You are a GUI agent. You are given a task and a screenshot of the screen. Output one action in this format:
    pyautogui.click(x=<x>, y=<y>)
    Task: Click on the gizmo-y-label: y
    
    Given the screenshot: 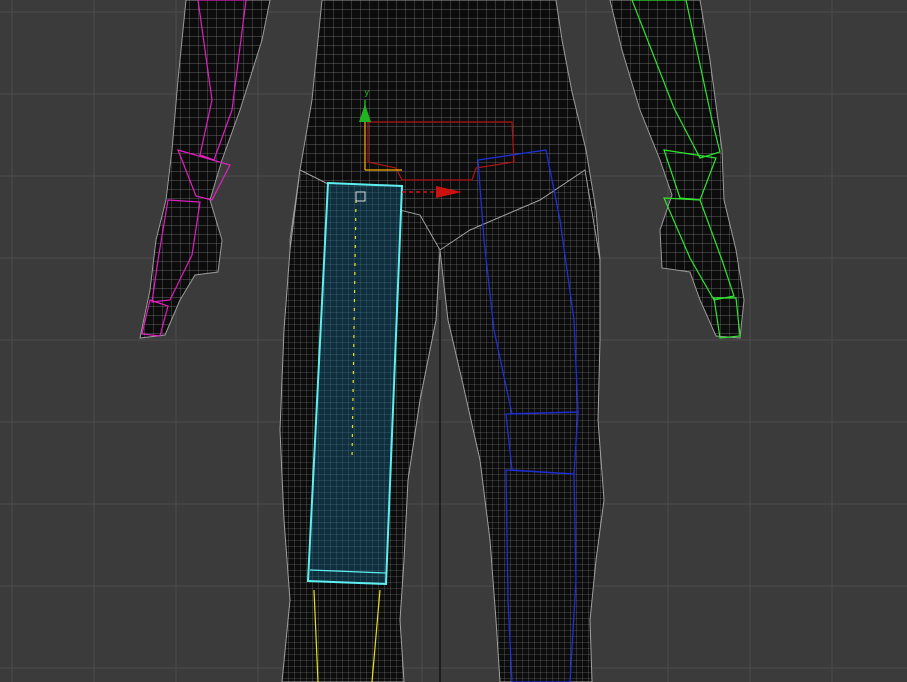 What is the action you would take?
    pyautogui.click(x=367, y=93)
    